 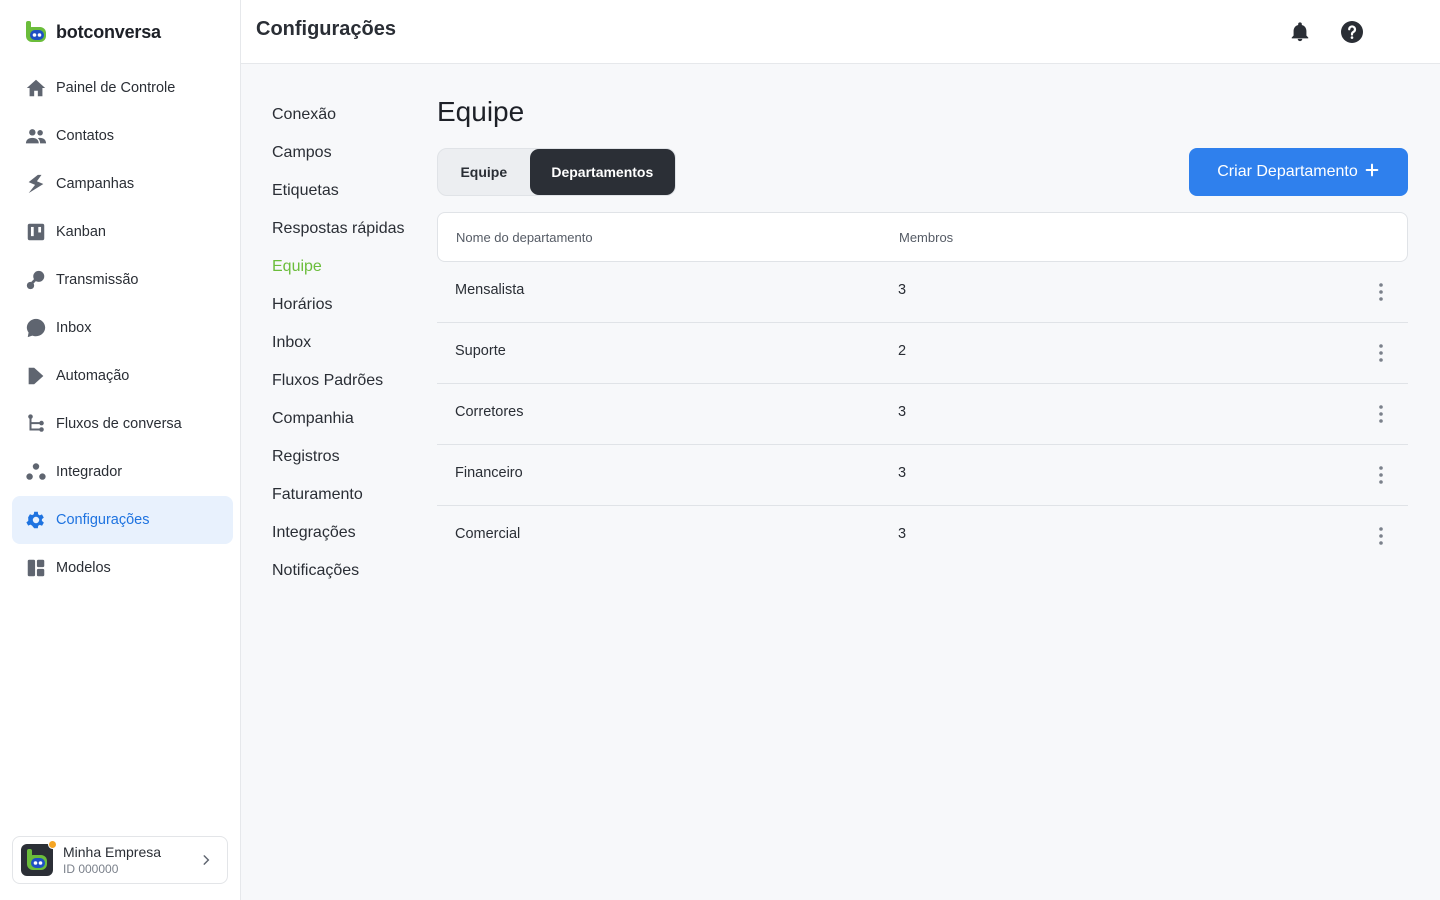 I want to click on people-icon, so click(x=36, y=136).